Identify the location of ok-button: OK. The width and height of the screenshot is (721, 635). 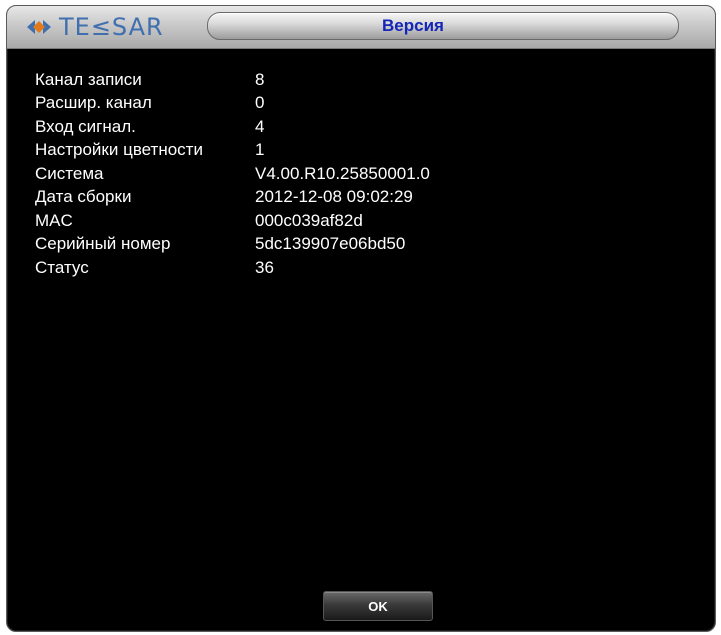
(378, 606).